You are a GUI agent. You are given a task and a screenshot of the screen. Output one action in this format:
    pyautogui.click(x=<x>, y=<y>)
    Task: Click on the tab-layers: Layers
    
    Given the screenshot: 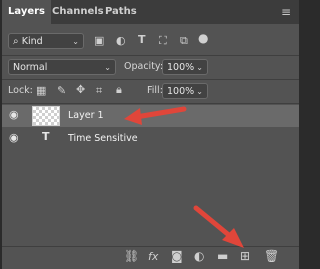 What is the action you would take?
    pyautogui.click(x=26, y=12)
    